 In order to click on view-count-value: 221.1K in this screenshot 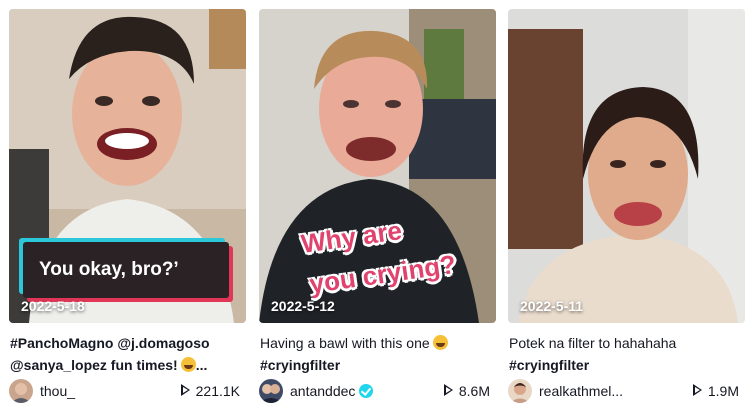, I will do `click(217, 391)`.